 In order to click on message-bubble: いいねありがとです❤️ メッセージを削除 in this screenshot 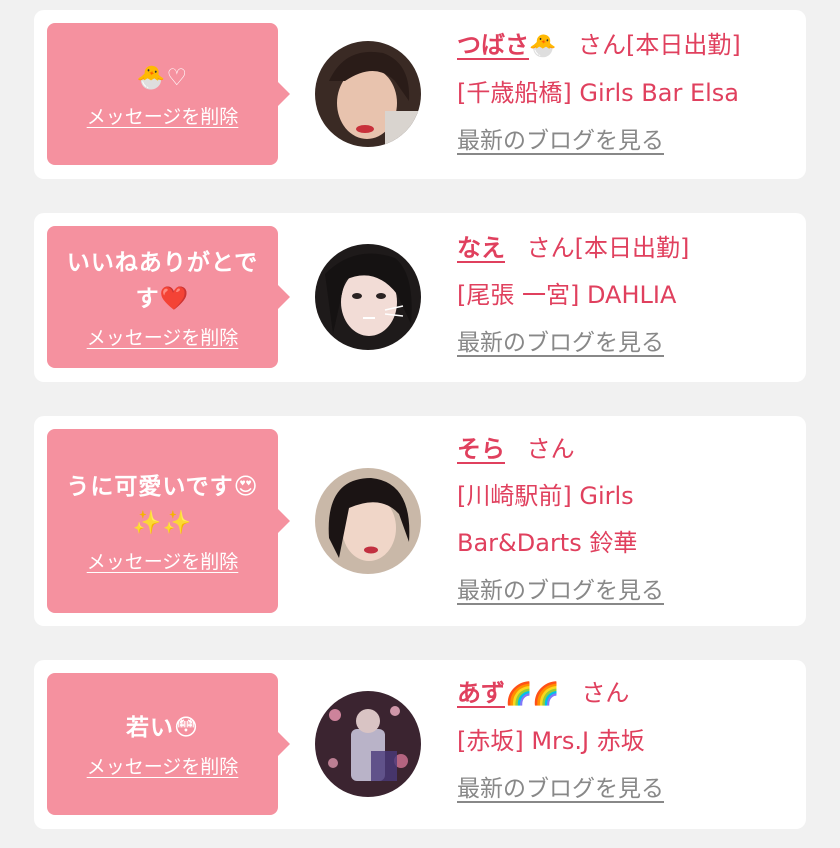, I will do `click(168, 297)`.